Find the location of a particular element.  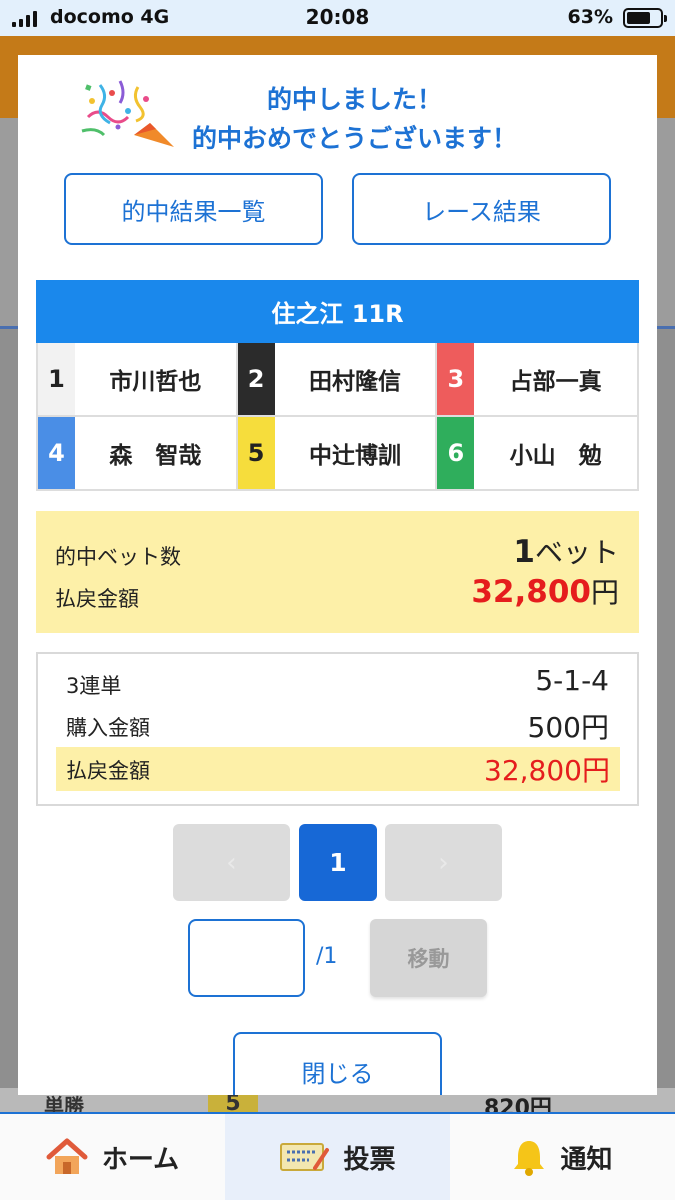

racer-name: 市川哲也 is located at coordinates (155, 382).